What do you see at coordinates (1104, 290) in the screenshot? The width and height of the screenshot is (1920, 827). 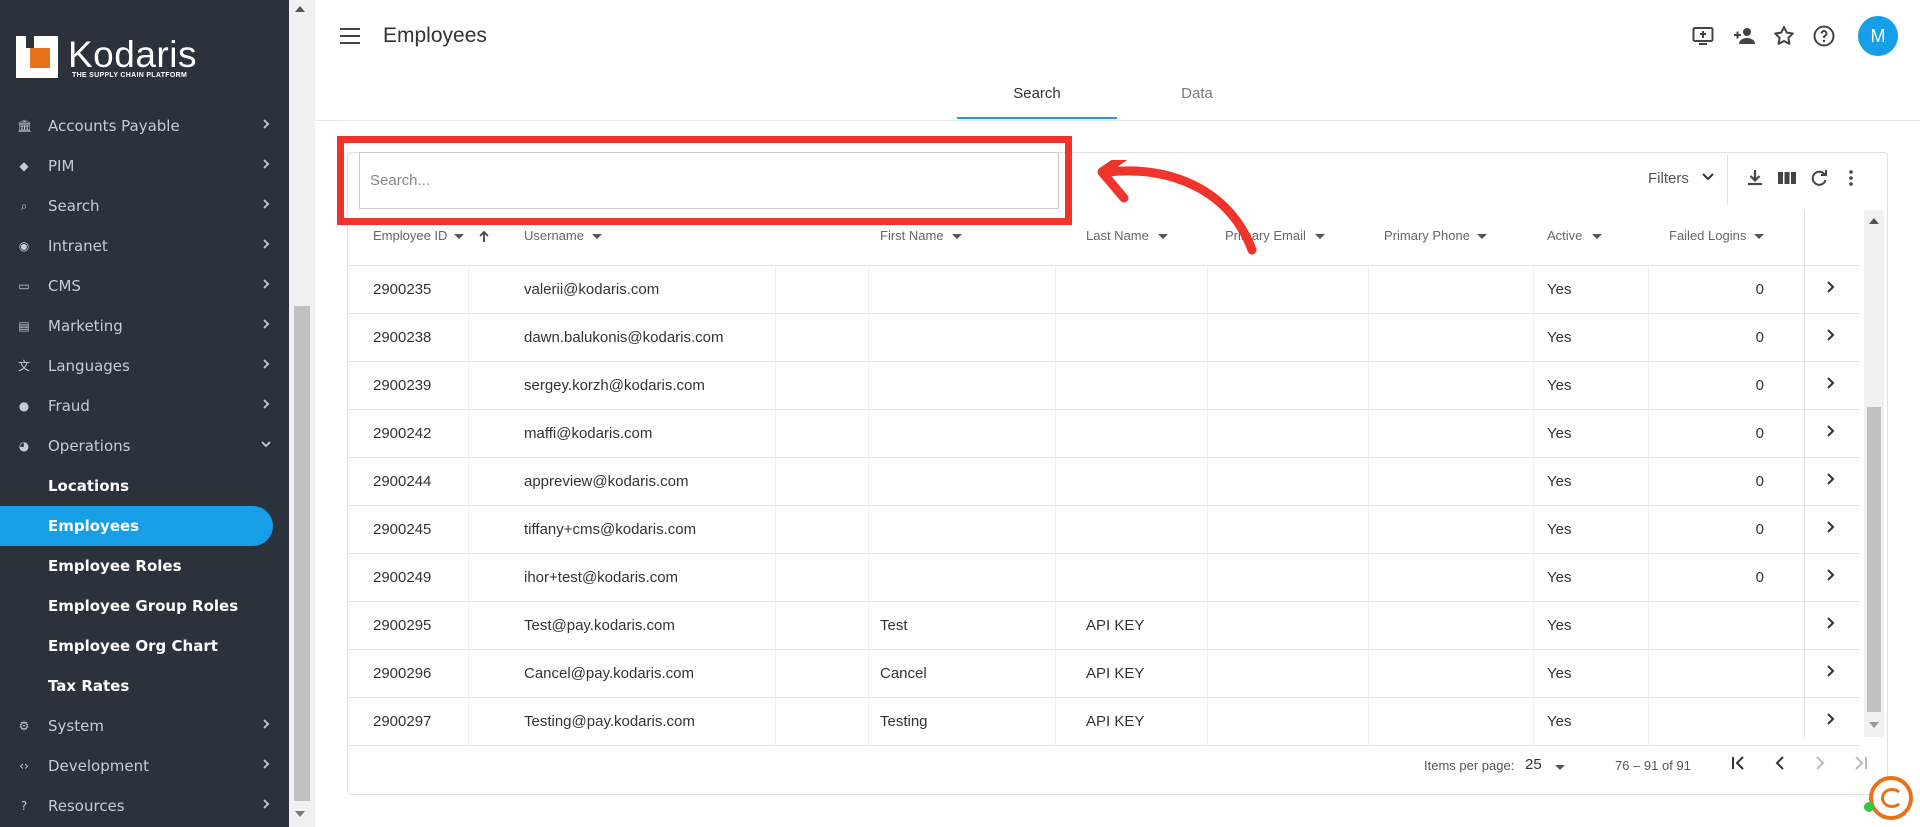 I see `table-row: 2900235 valerii@kodaris.com Yes 0` at bounding box center [1104, 290].